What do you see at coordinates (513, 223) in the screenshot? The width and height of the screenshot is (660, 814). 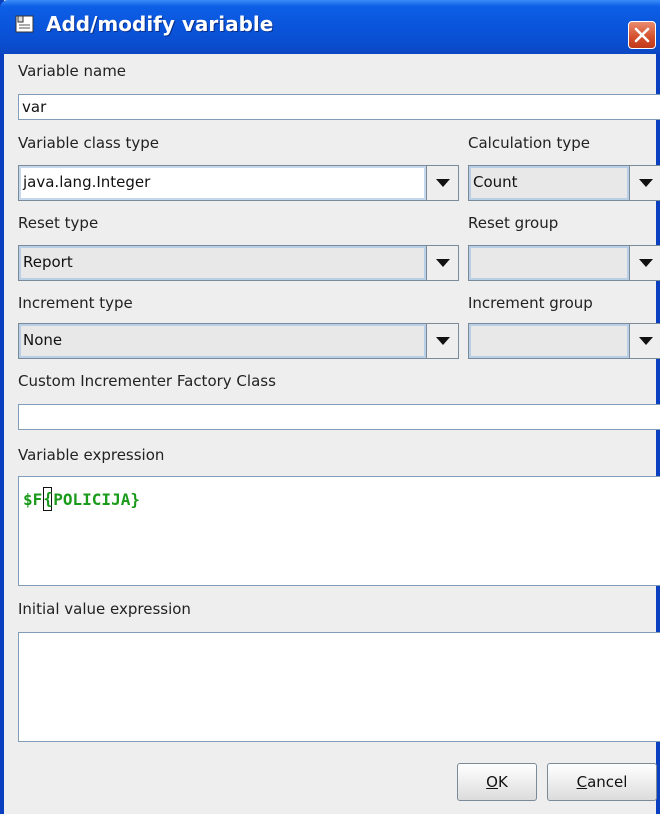 I see `reset-group-label: Reset group` at bounding box center [513, 223].